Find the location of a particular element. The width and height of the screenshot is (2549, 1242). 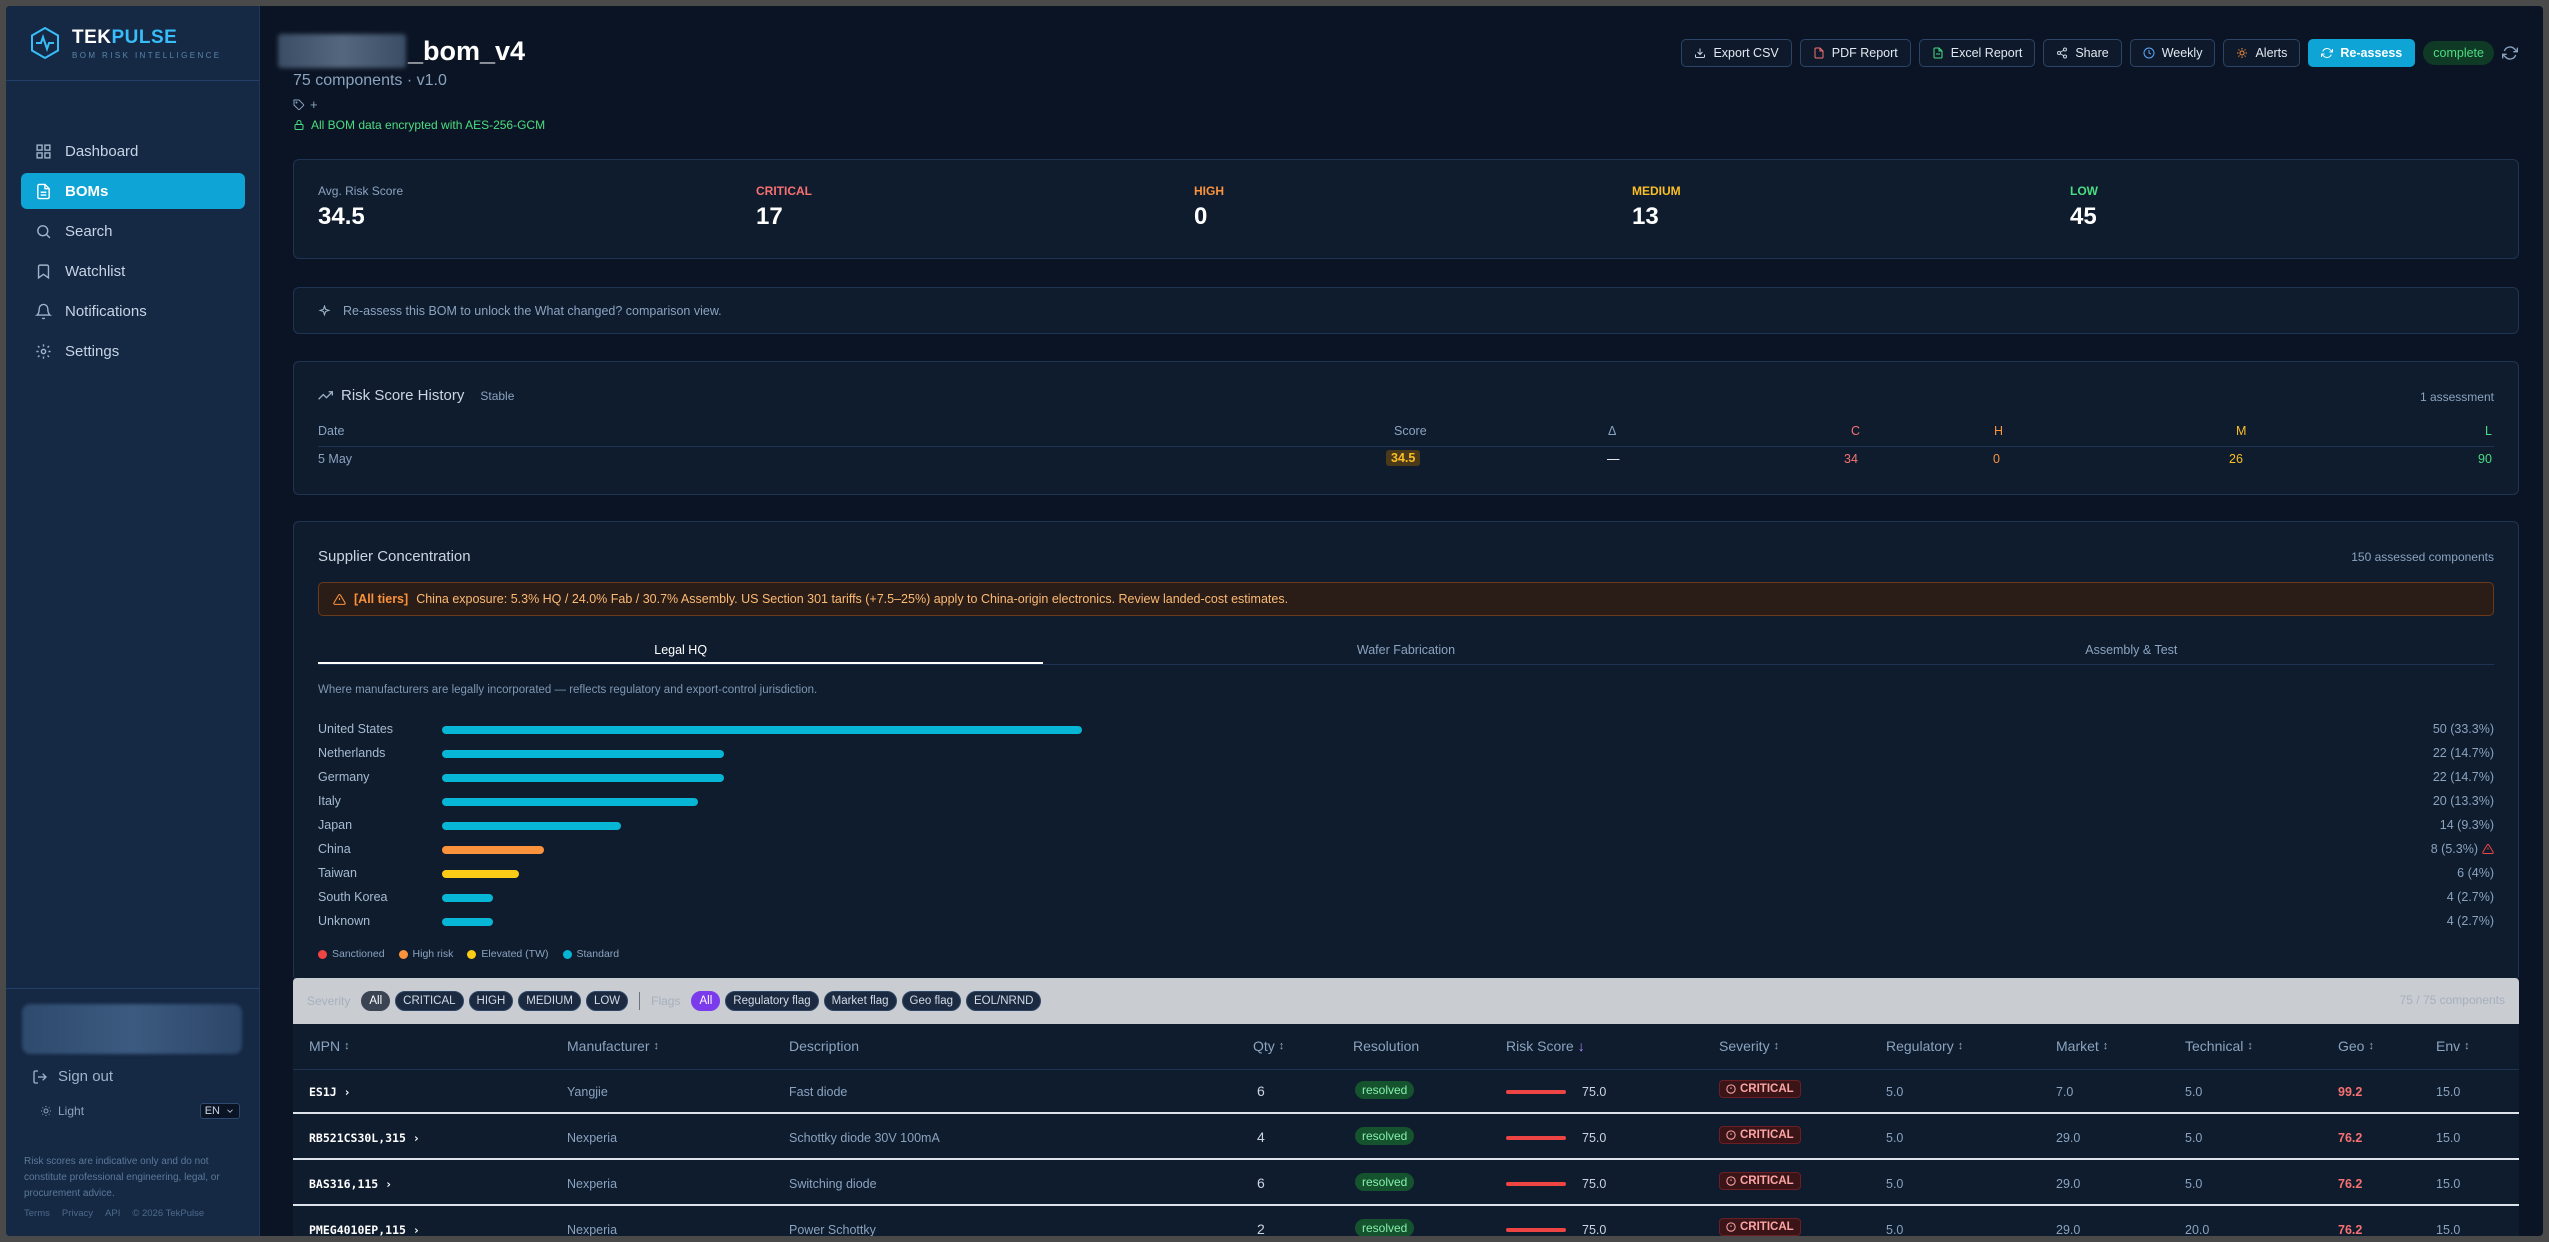

tab-assembly-test: Assembly & Test is located at coordinates (2131, 649).